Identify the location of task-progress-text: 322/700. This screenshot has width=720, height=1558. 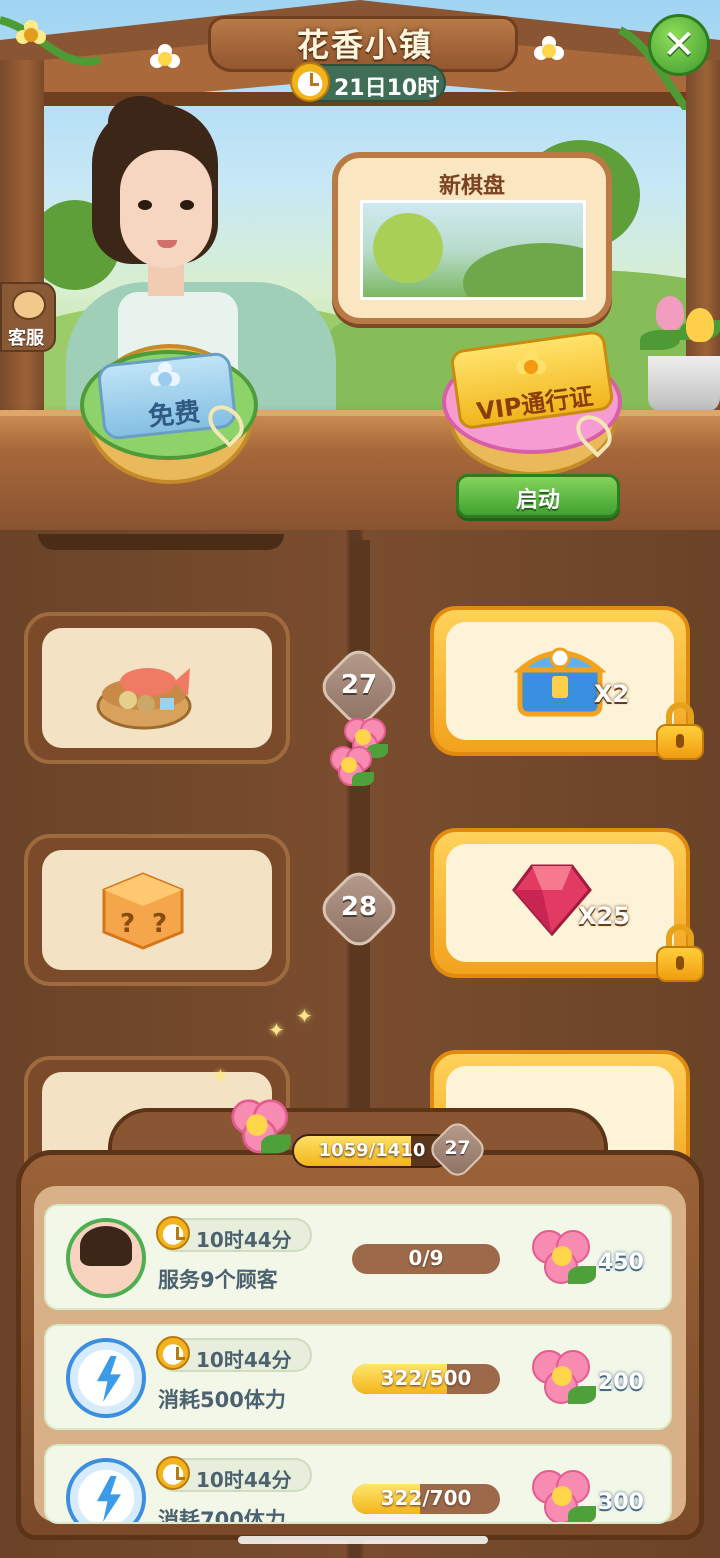
(426, 1498).